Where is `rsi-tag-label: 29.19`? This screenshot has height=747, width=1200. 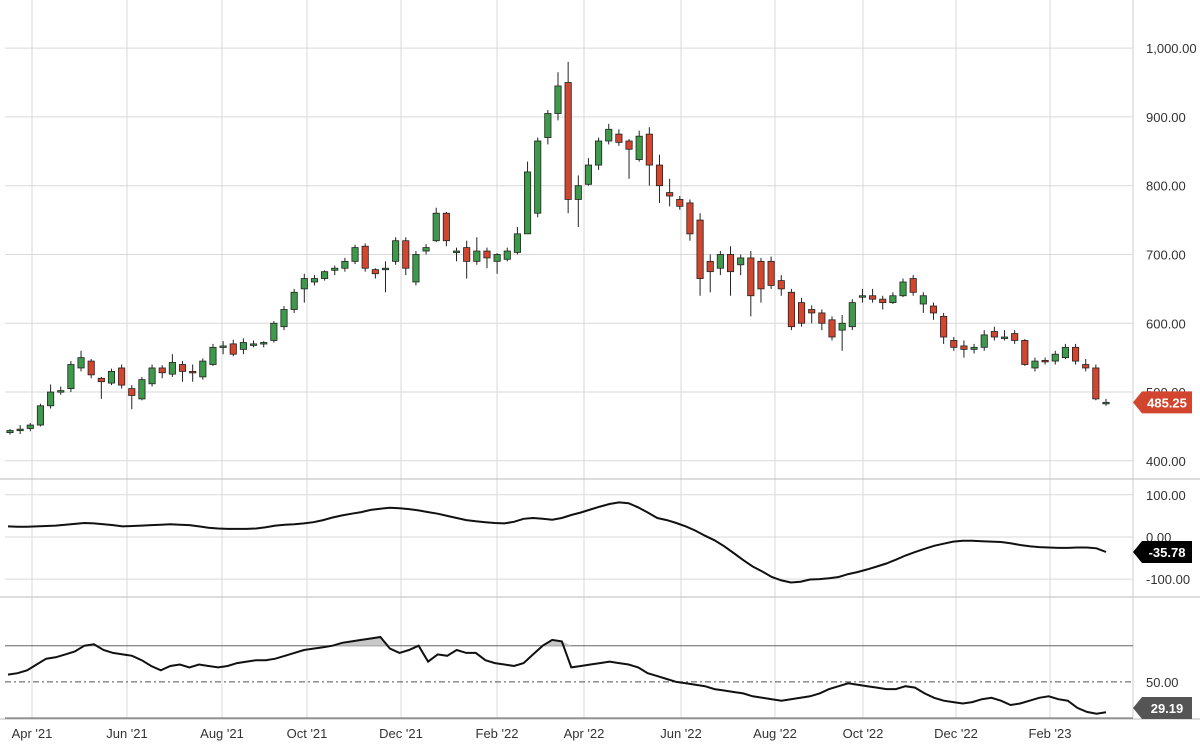 rsi-tag-label: 29.19 is located at coordinates (1167, 708).